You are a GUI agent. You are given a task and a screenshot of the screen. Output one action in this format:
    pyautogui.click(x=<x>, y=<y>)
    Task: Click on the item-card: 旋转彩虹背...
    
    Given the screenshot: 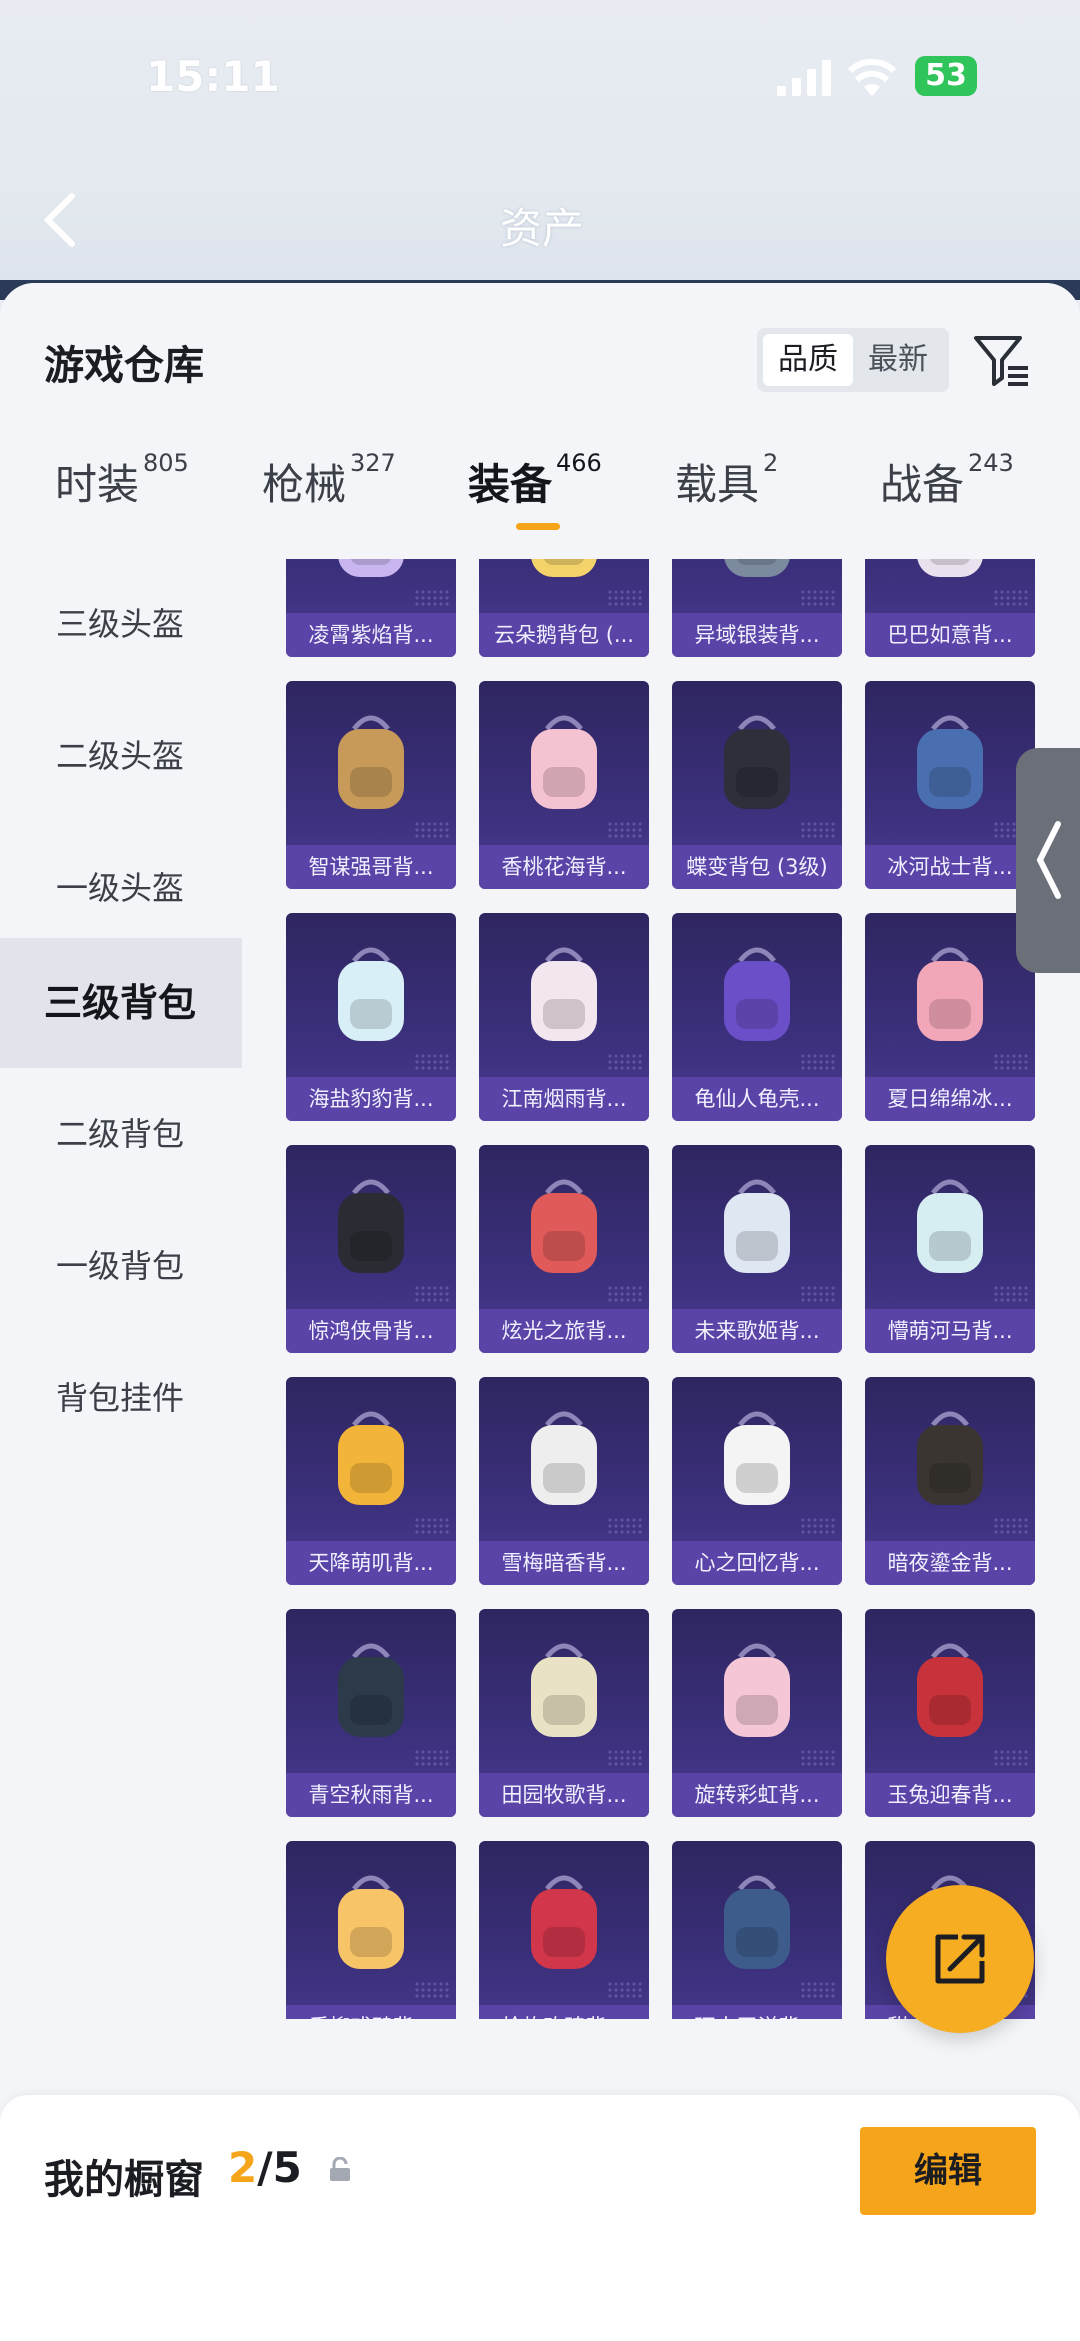 What is the action you would take?
    pyautogui.click(x=757, y=1713)
    